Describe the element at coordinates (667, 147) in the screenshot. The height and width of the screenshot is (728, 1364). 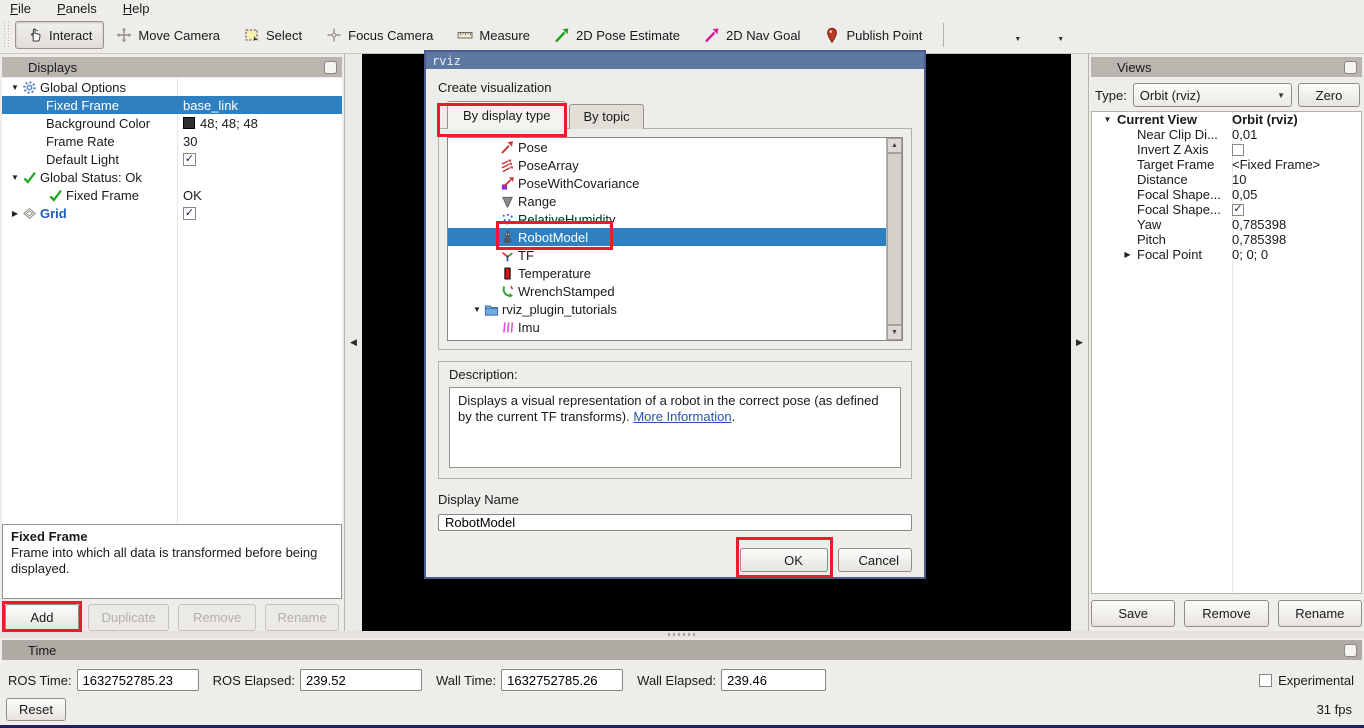
I see `display-type-row: Pose` at that location.